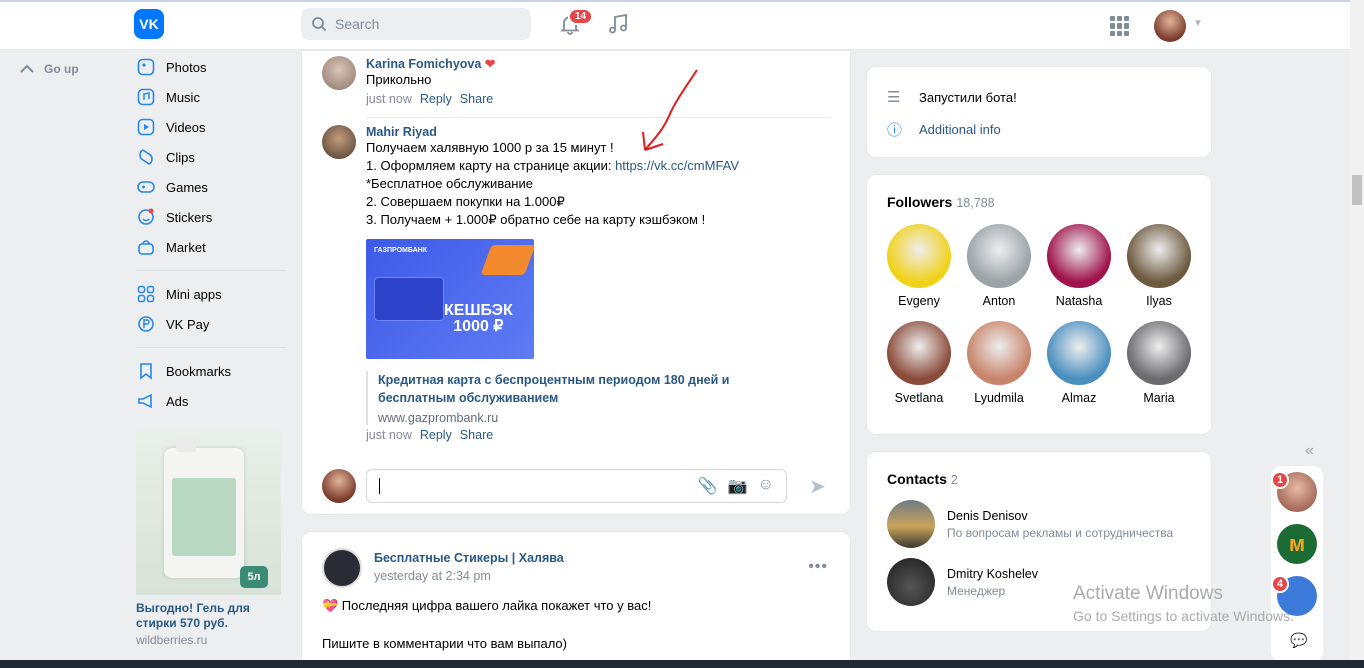 The width and height of the screenshot is (1364, 668). Describe the element at coordinates (211, 67) in the screenshot. I see `nav-item-photos: Photos` at that location.